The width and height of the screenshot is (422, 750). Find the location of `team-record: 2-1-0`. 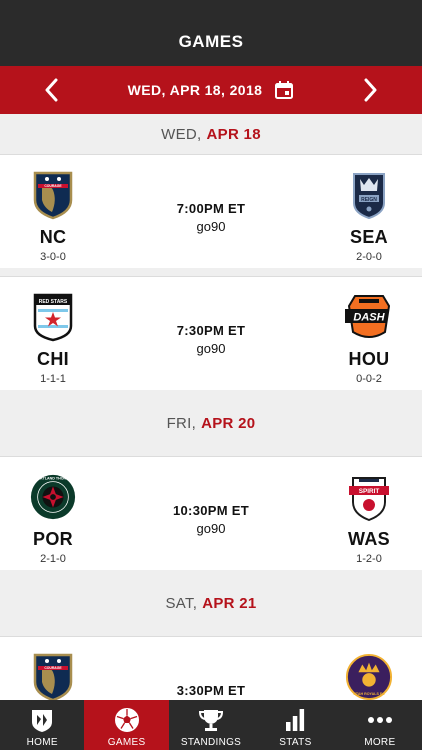

team-record: 2-1-0 is located at coordinates (53, 559).